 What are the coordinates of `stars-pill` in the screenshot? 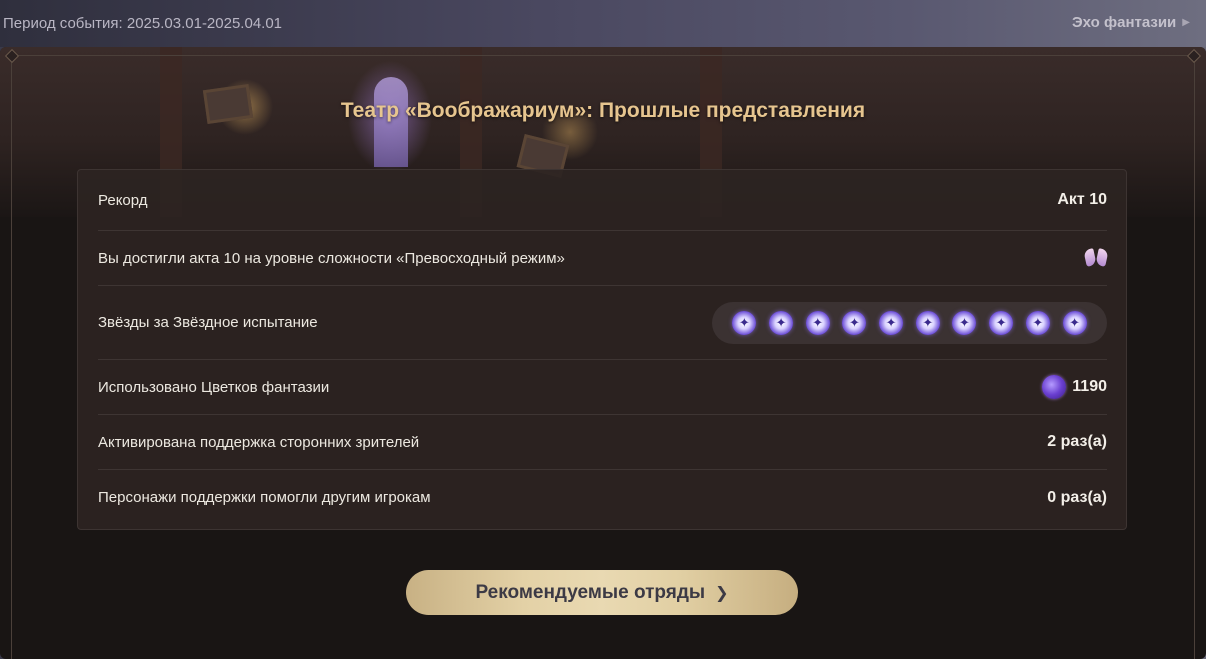 It's located at (909, 322).